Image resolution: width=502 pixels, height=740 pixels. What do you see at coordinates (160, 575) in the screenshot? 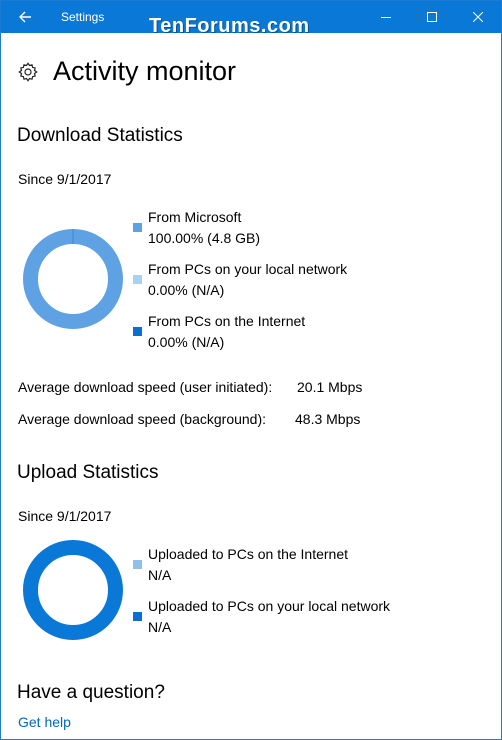
I see `legend-value-upload-internet: N/A` at bounding box center [160, 575].